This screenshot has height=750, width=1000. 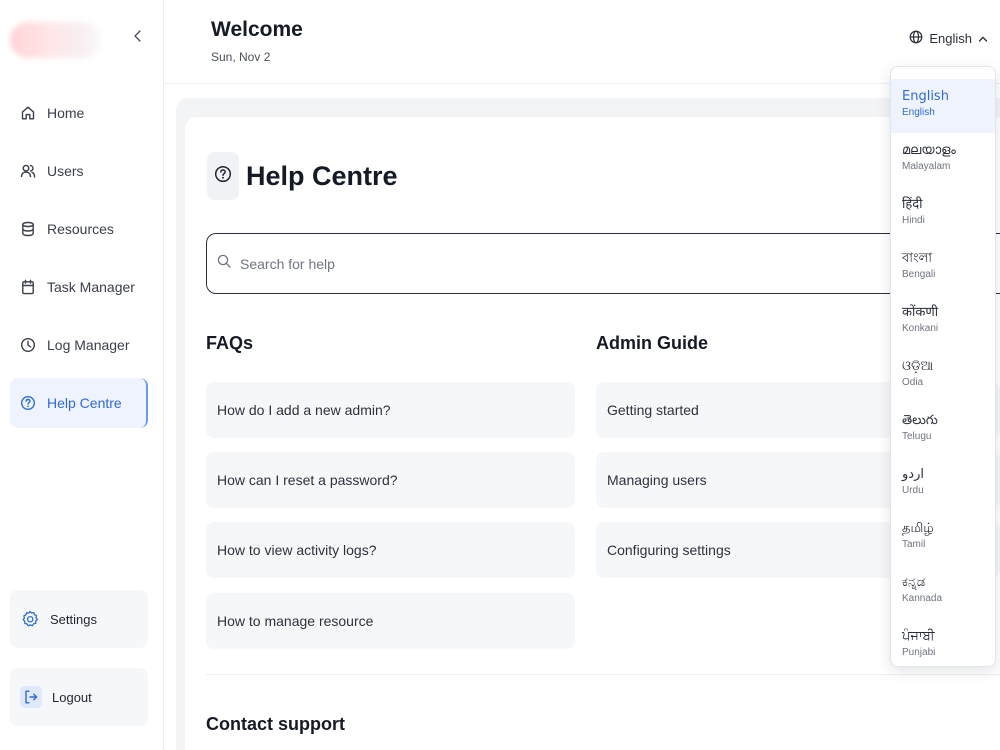 I want to click on sidebar-item-help-centre: Help Centre, so click(x=79, y=403).